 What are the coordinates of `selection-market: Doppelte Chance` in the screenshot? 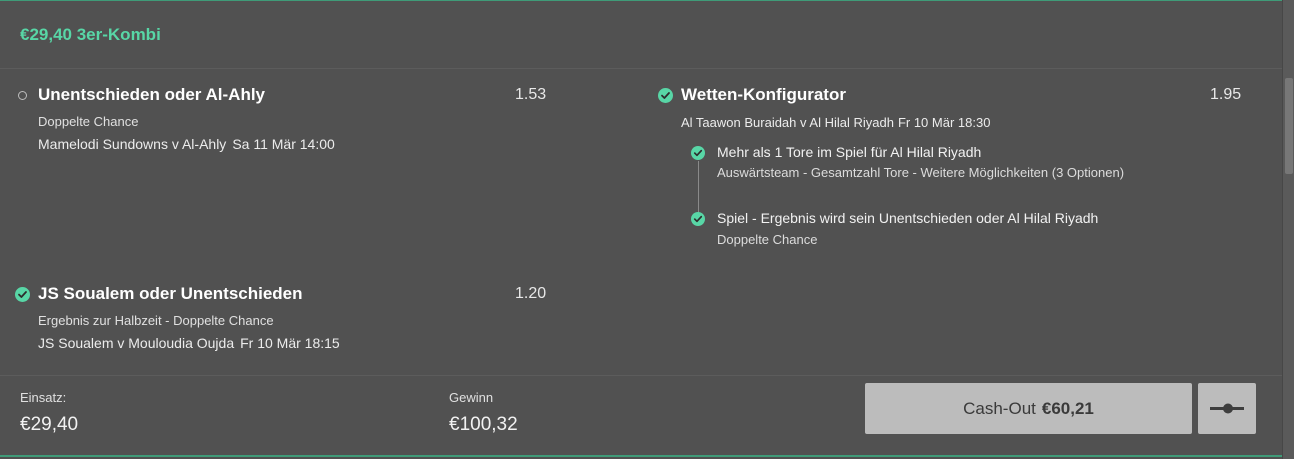 It's located at (88, 121).